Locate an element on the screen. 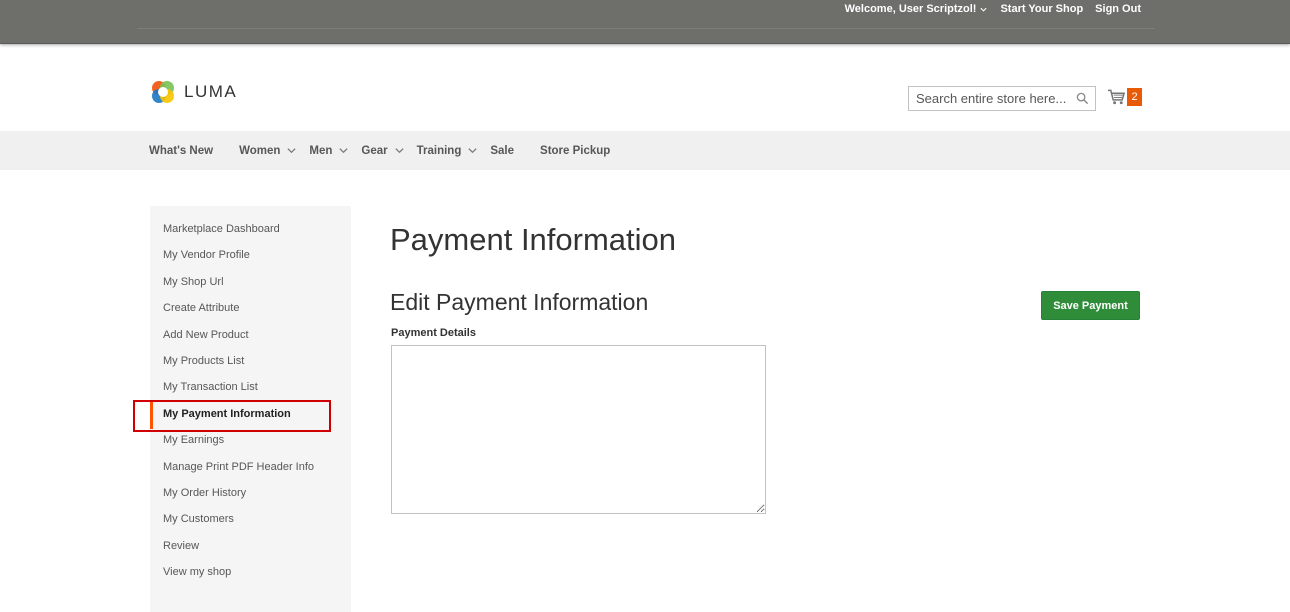  nav-item-label: What's New is located at coordinates (181, 150).